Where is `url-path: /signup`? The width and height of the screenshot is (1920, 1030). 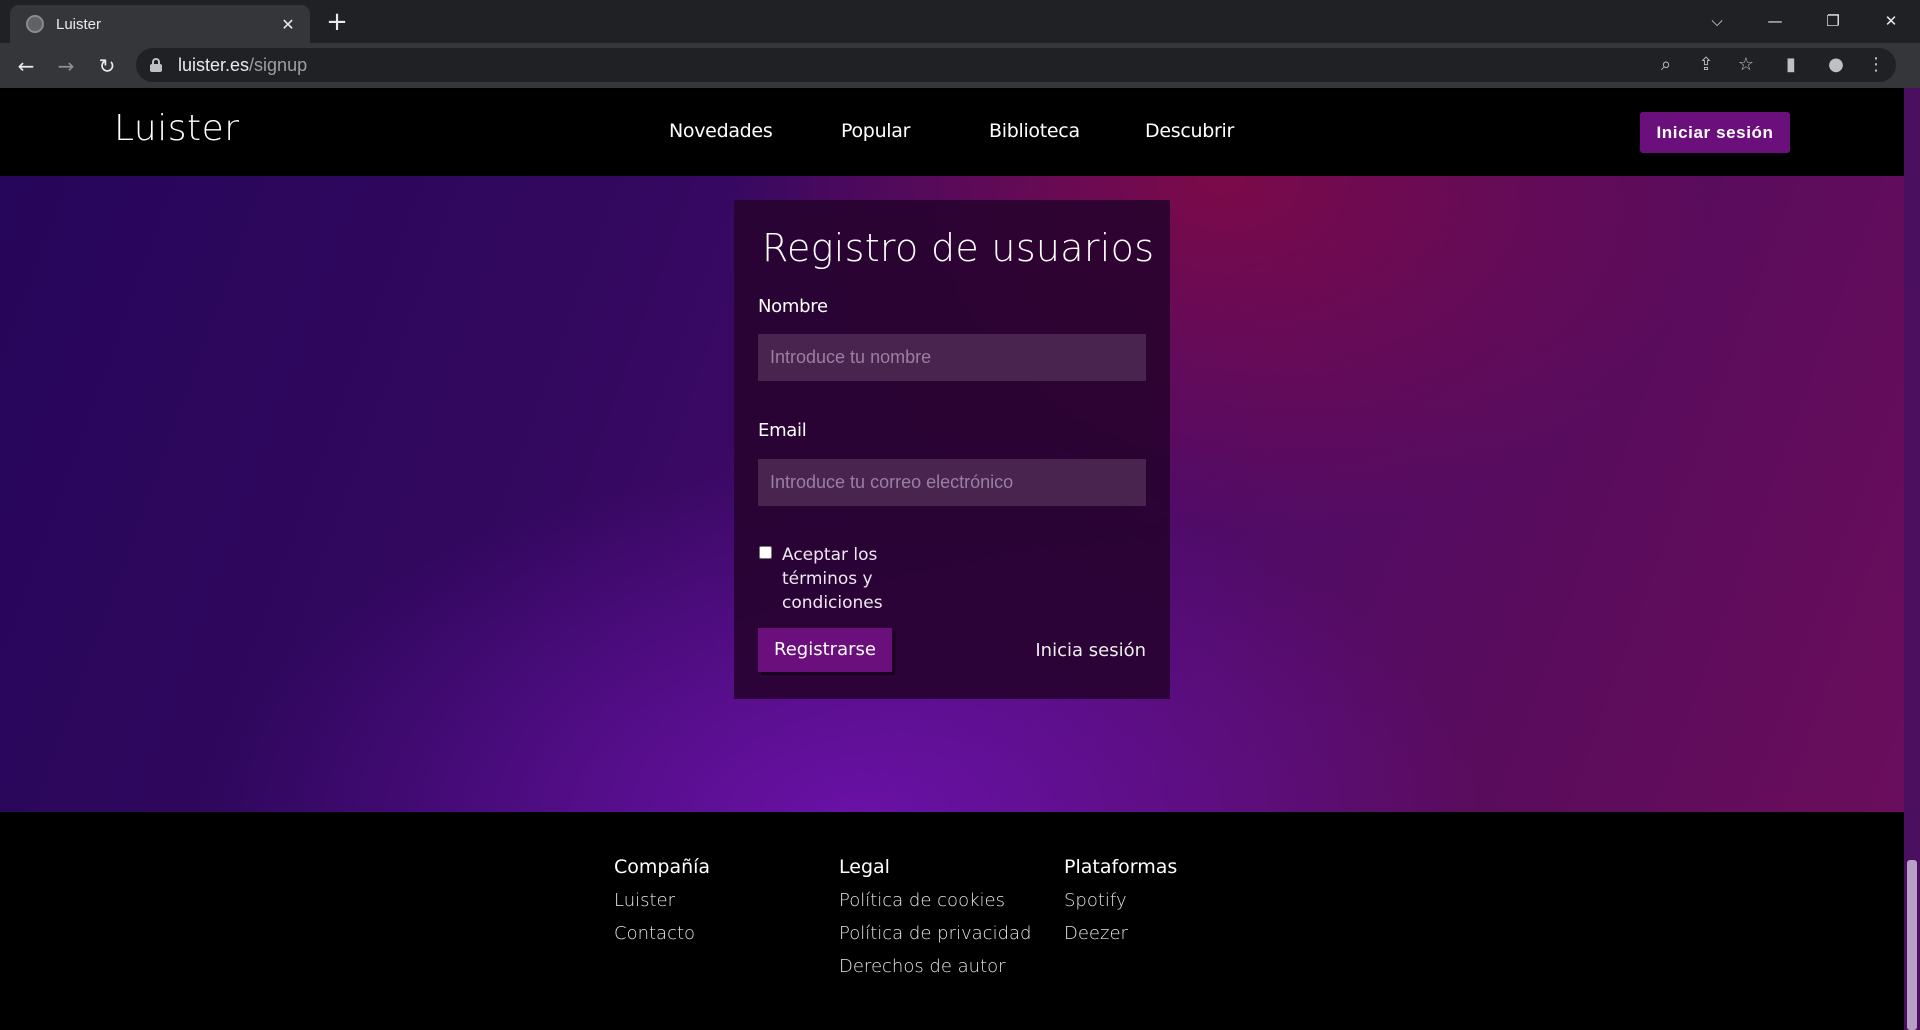 url-path: /signup is located at coordinates (278, 64).